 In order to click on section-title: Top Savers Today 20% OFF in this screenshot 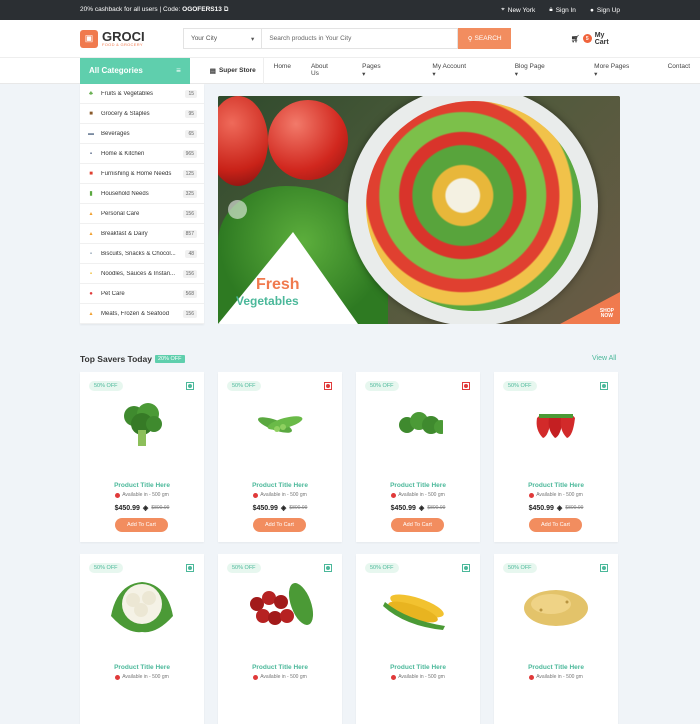, I will do `click(132, 359)`.